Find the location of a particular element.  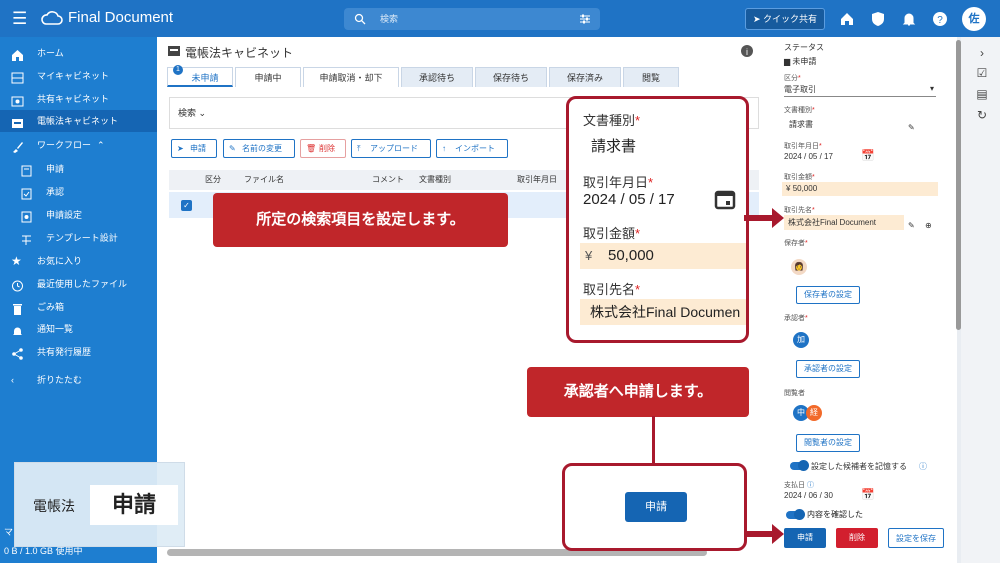

tab-awaiting-save: 保存待ち is located at coordinates (511, 77).